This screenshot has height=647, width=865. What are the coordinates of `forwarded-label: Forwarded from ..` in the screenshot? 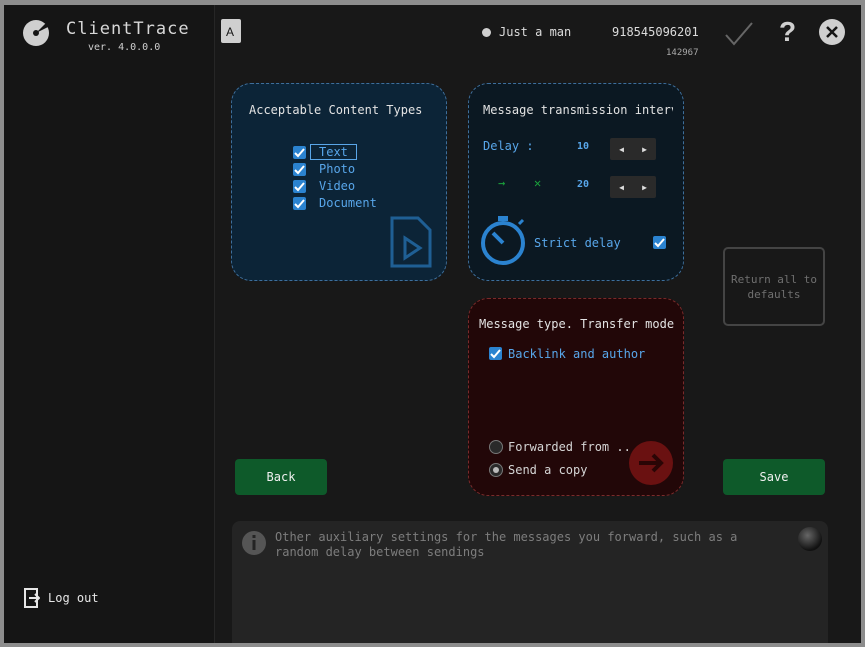 It's located at (569, 447).